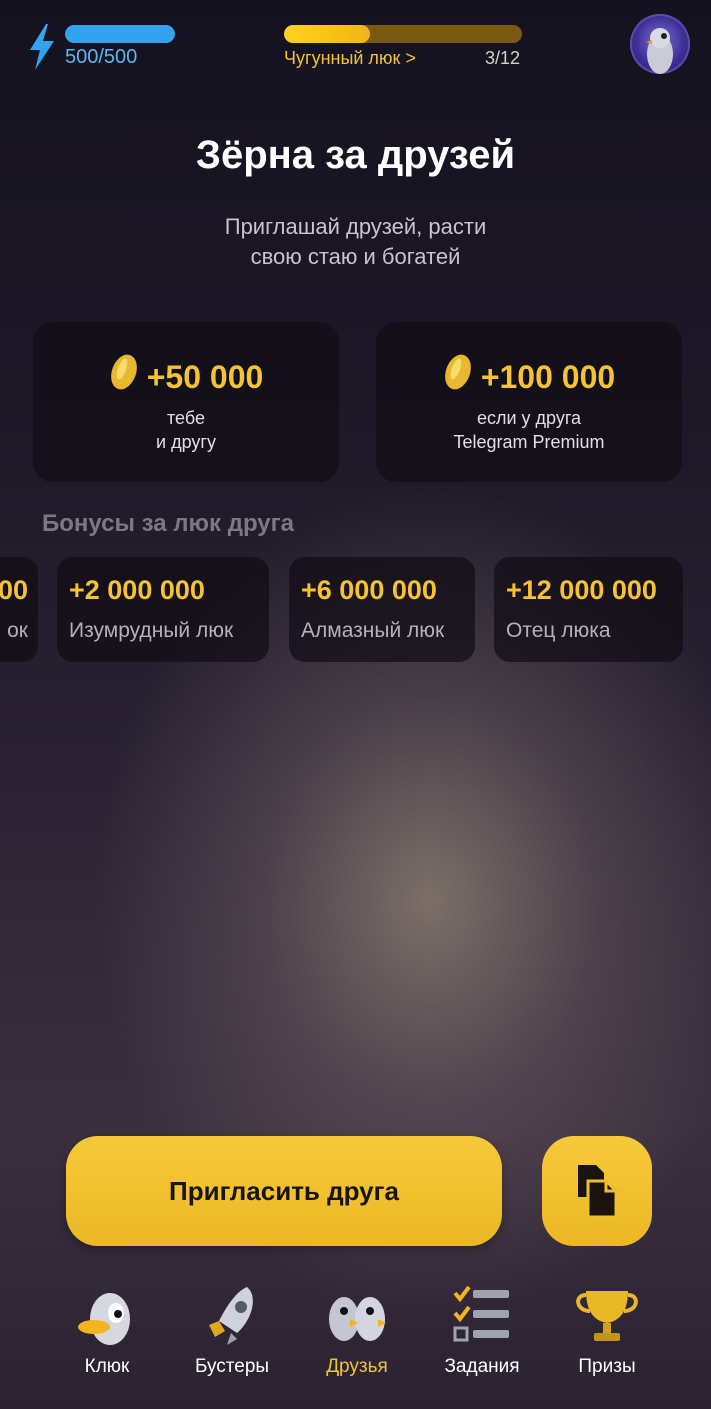 The height and width of the screenshot is (1409, 711). What do you see at coordinates (357, 1319) in the screenshot?
I see `friends-icon` at bounding box center [357, 1319].